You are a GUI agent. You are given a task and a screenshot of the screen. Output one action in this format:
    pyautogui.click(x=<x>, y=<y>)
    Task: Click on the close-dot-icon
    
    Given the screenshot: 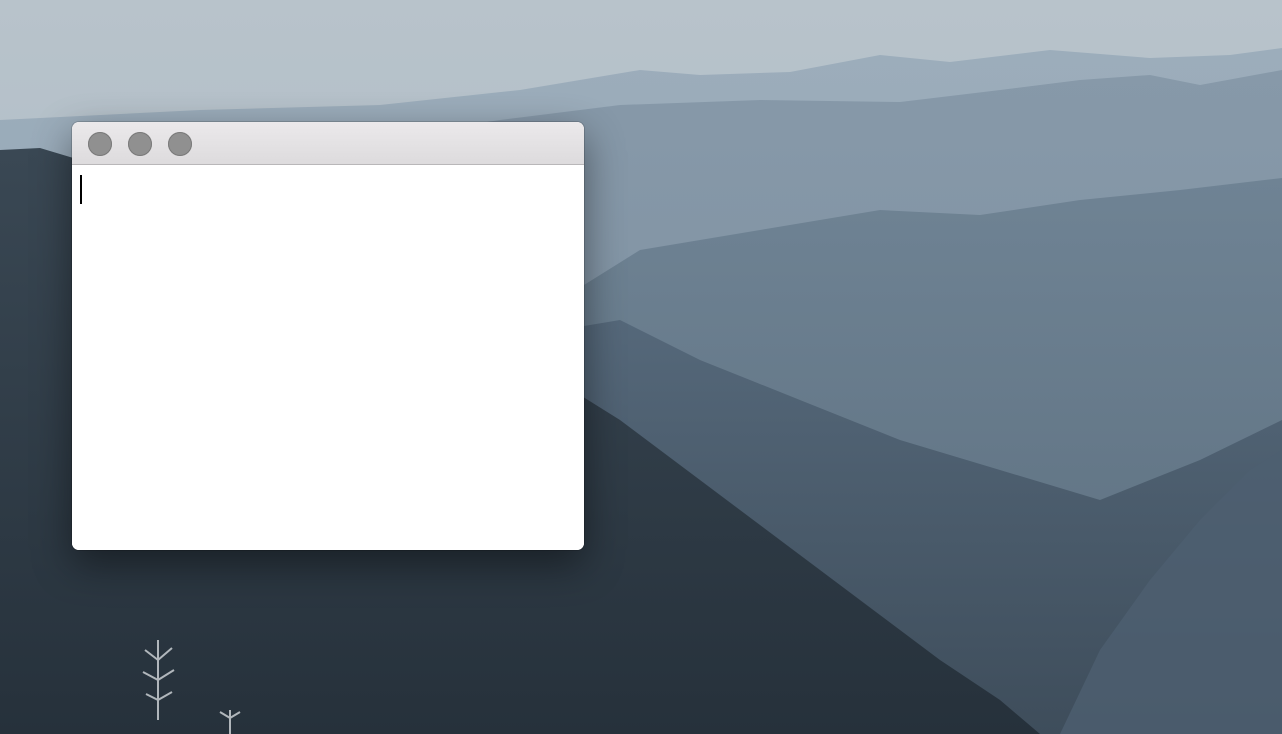 What is the action you would take?
    pyautogui.click(x=100, y=144)
    